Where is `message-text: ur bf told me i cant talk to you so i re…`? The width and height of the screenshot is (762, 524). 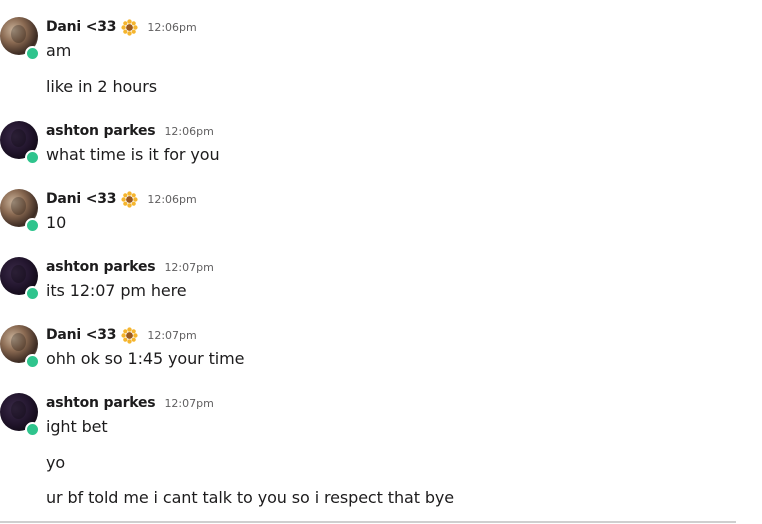
message-text: ur bf told me i cant talk to you so i re… is located at coordinates (250, 497).